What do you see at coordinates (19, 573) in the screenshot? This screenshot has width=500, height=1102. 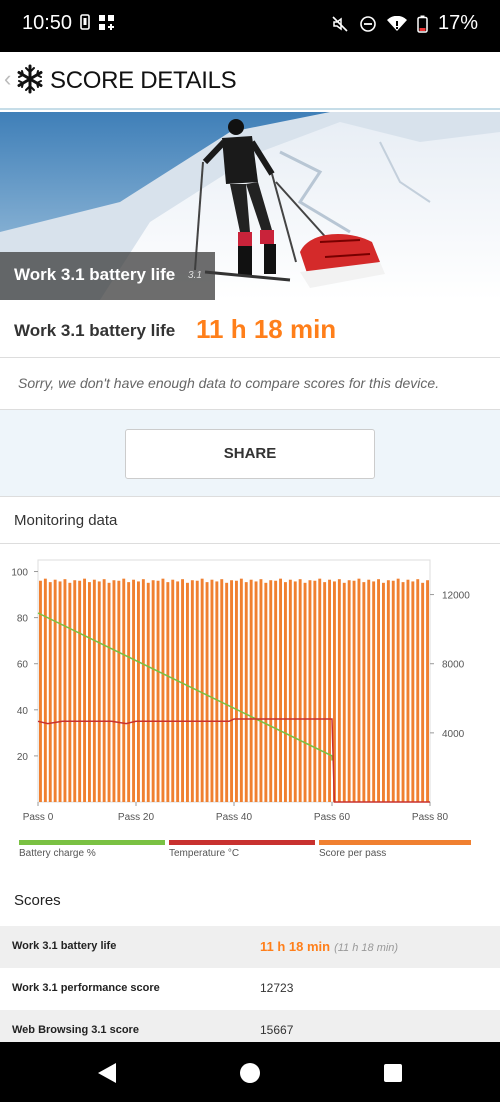 I see `left-tick-label: 100` at bounding box center [19, 573].